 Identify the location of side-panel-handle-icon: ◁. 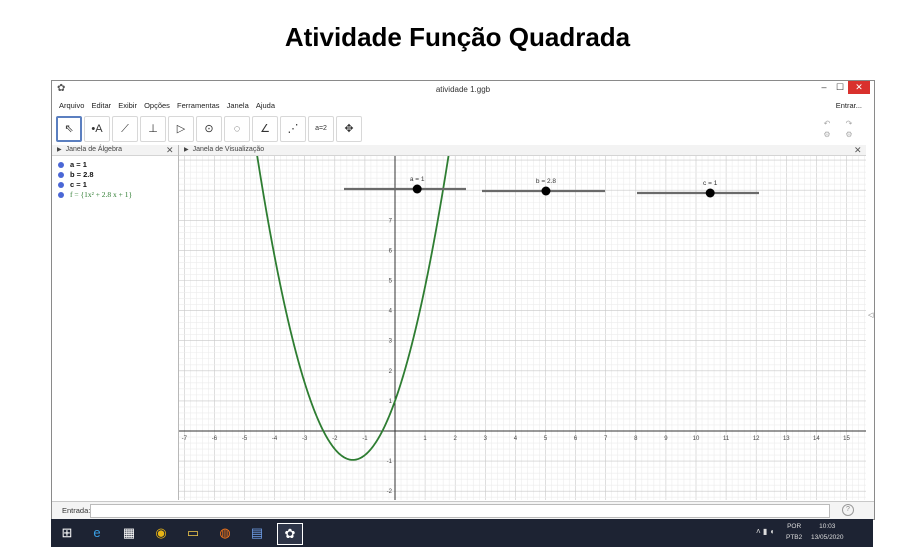
(870, 315).